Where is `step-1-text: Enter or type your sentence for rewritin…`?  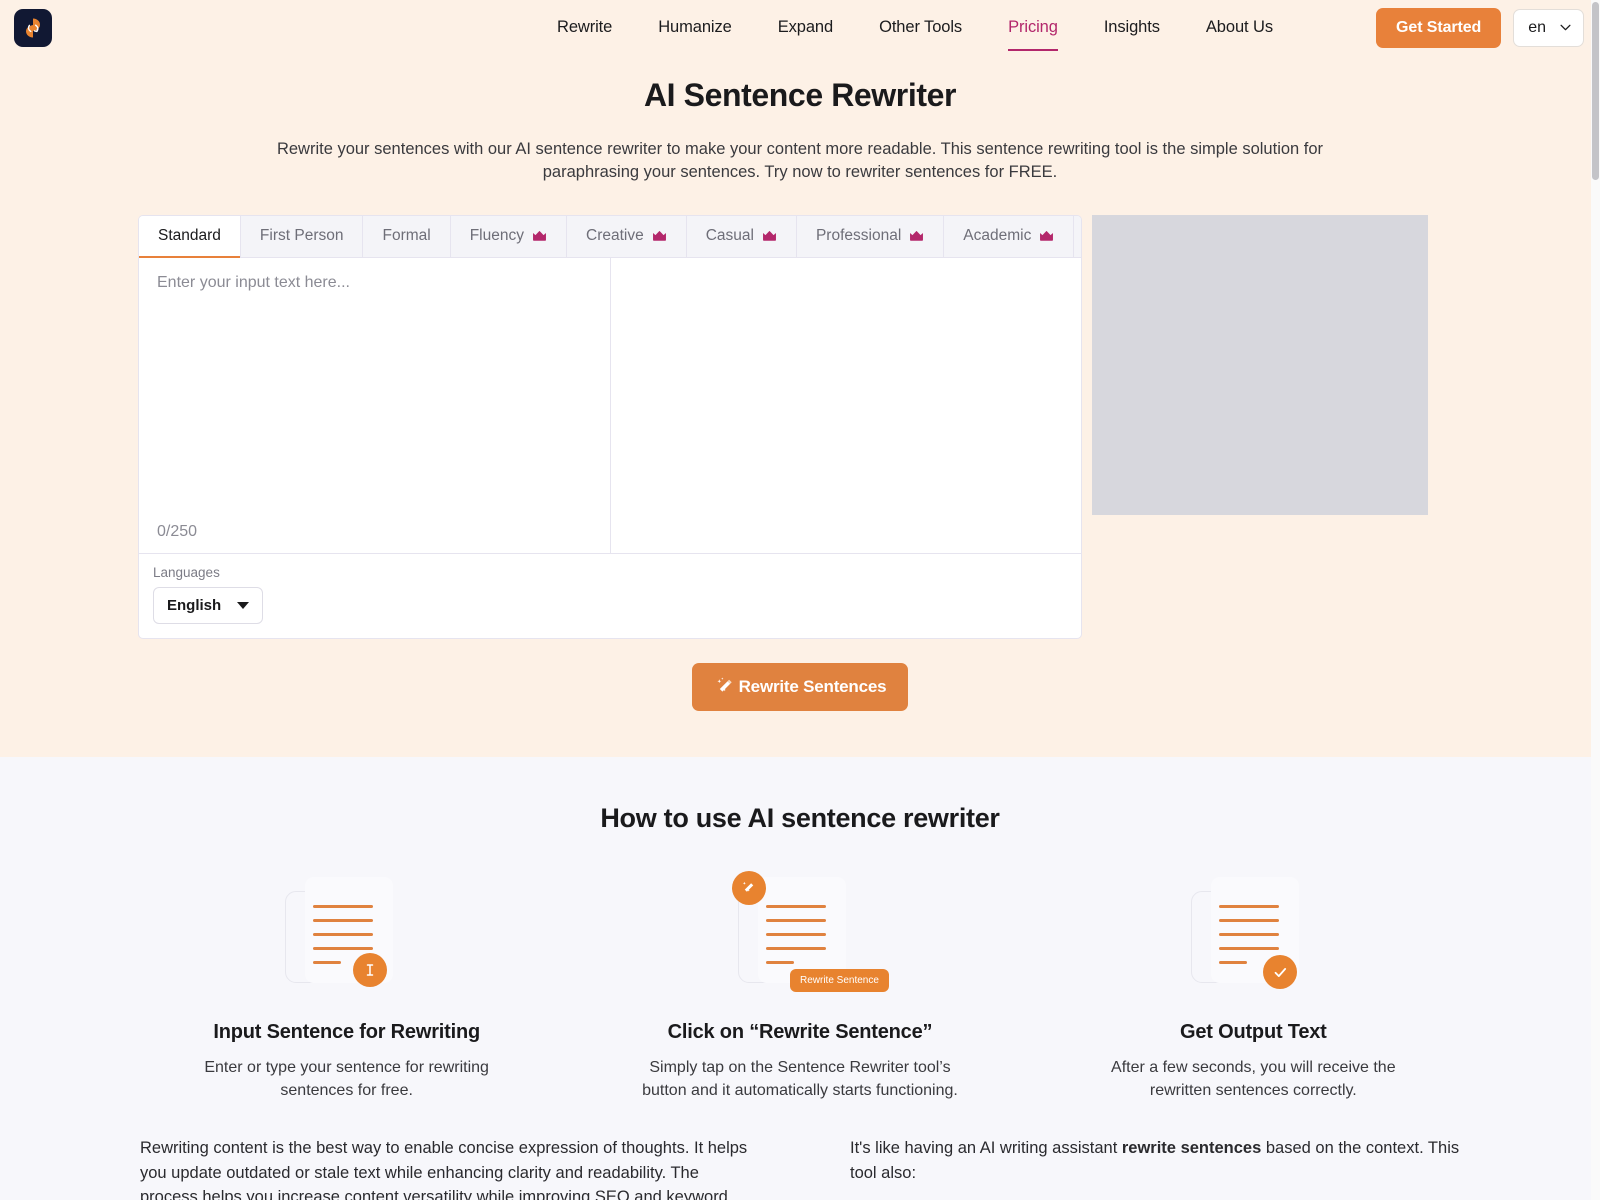
step-1-text: Enter or type your sentence for rewritin… is located at coordinates (346, 1079).